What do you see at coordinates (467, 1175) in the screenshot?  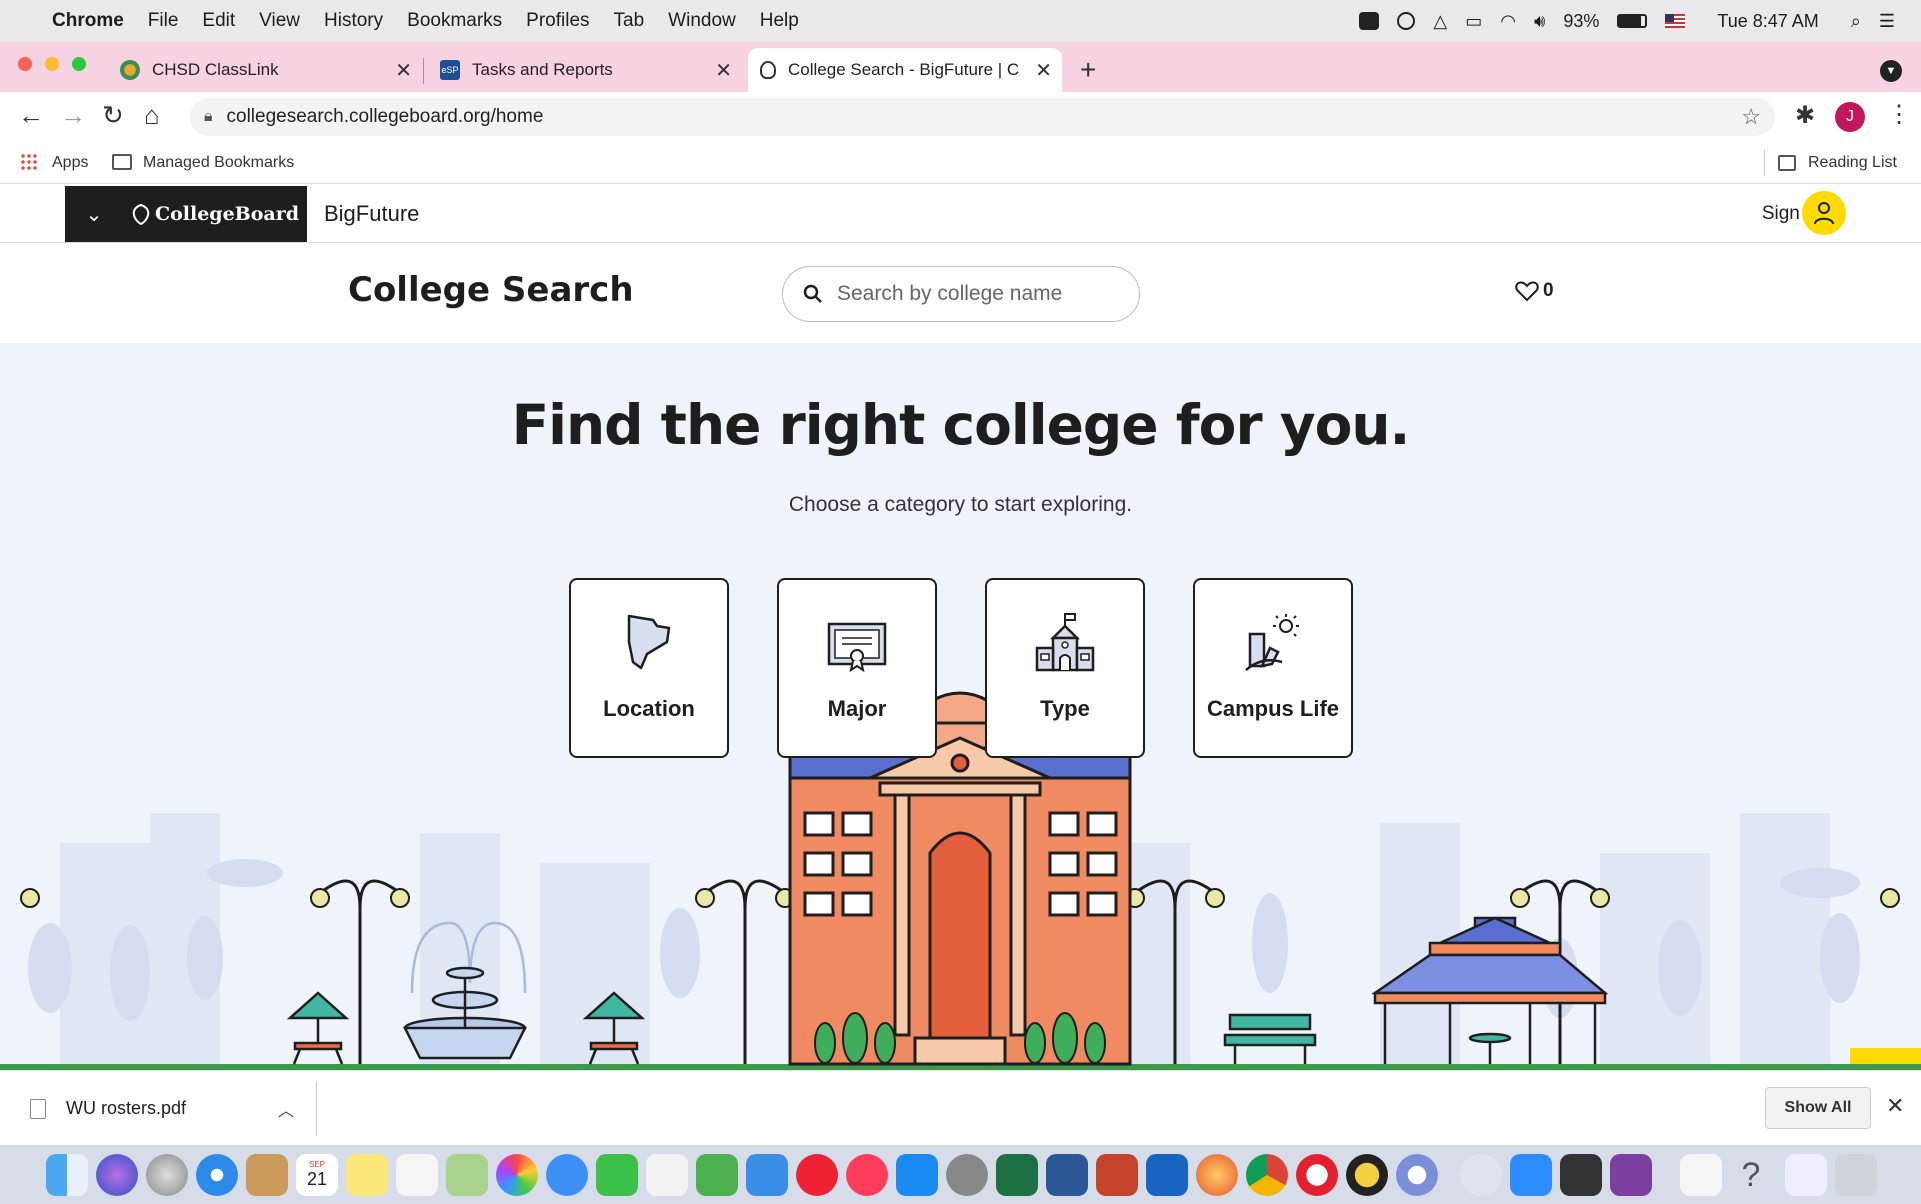 I see `maps-icon` at bounding box center [467, 1175].